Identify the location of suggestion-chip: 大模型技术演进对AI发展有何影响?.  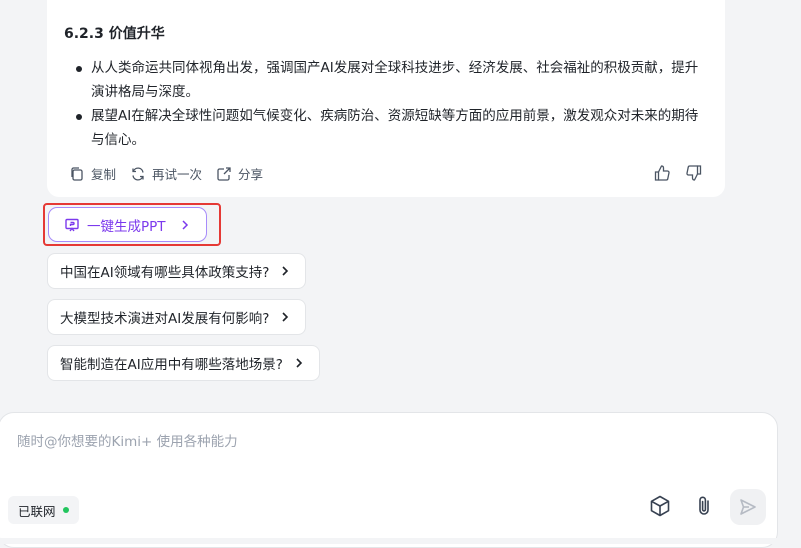
(177, 317).